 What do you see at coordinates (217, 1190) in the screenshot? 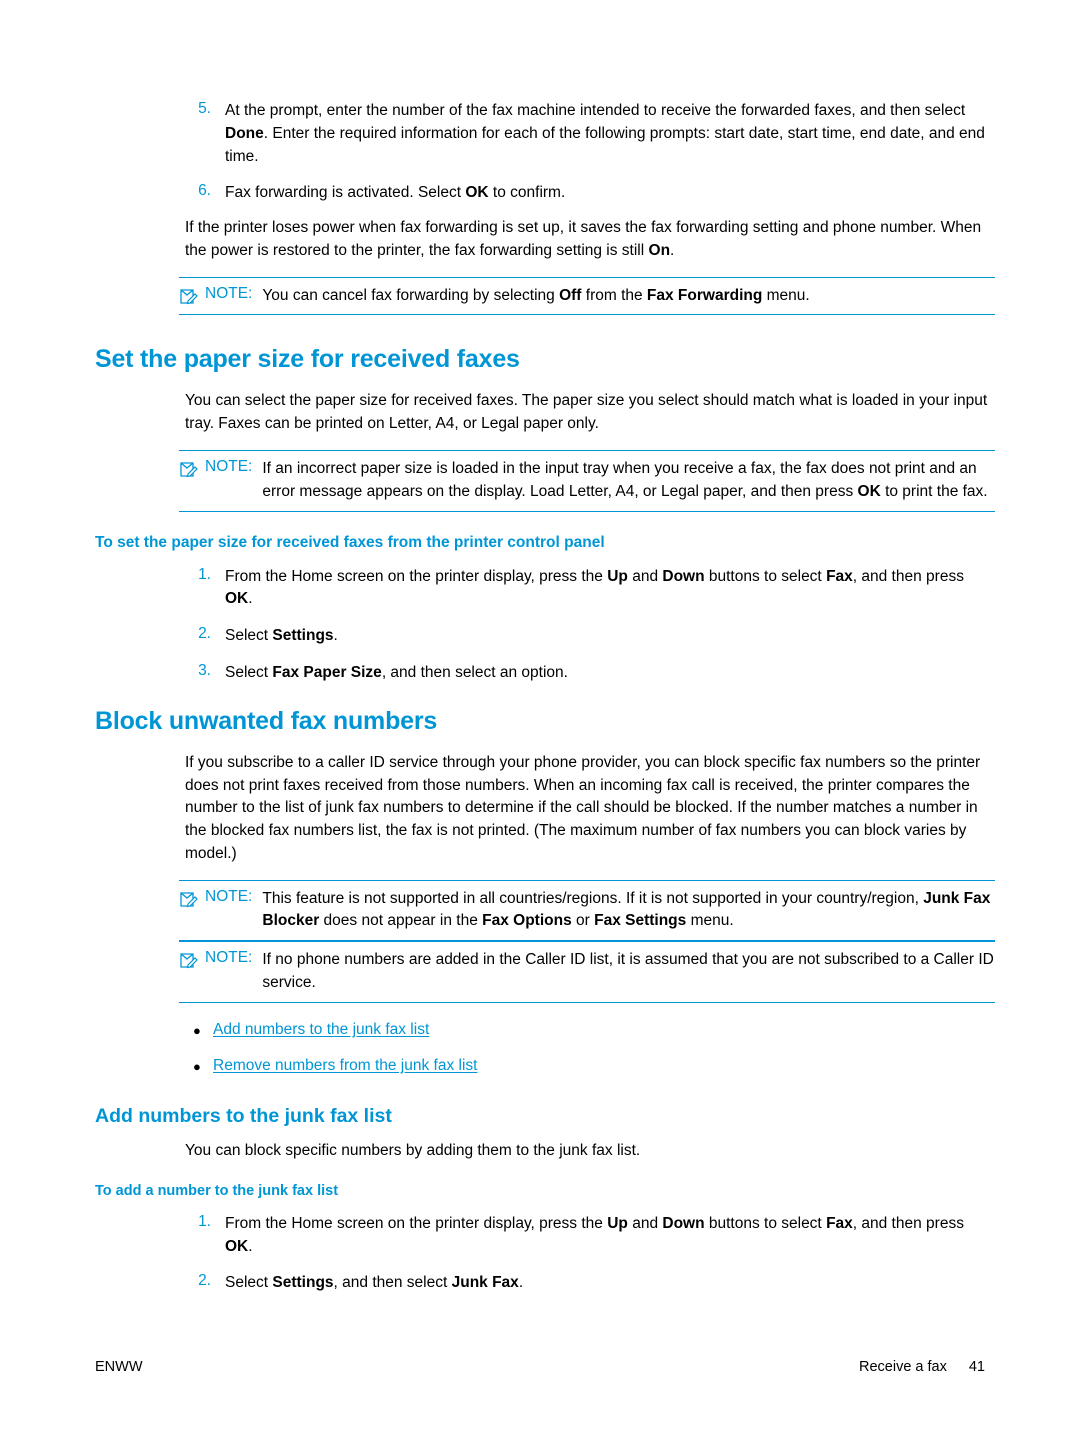
I see `subheading-add-number-junk-fax: To add a number to the junk fax list` at bounding box center [217, 1190].